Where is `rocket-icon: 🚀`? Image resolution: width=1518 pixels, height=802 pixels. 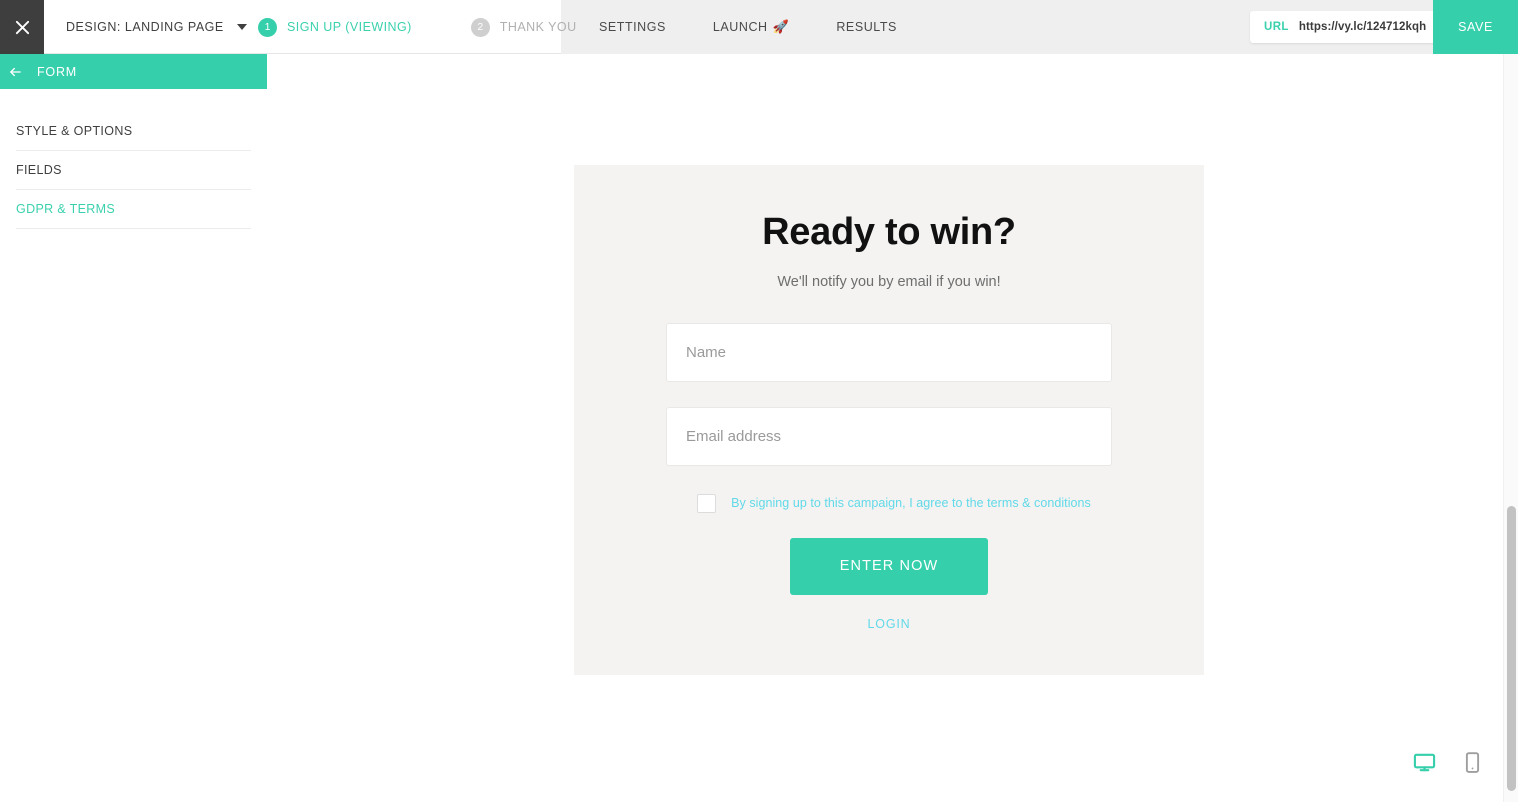 rocket-icon: 🚀 is located at coordinates (781, 26).